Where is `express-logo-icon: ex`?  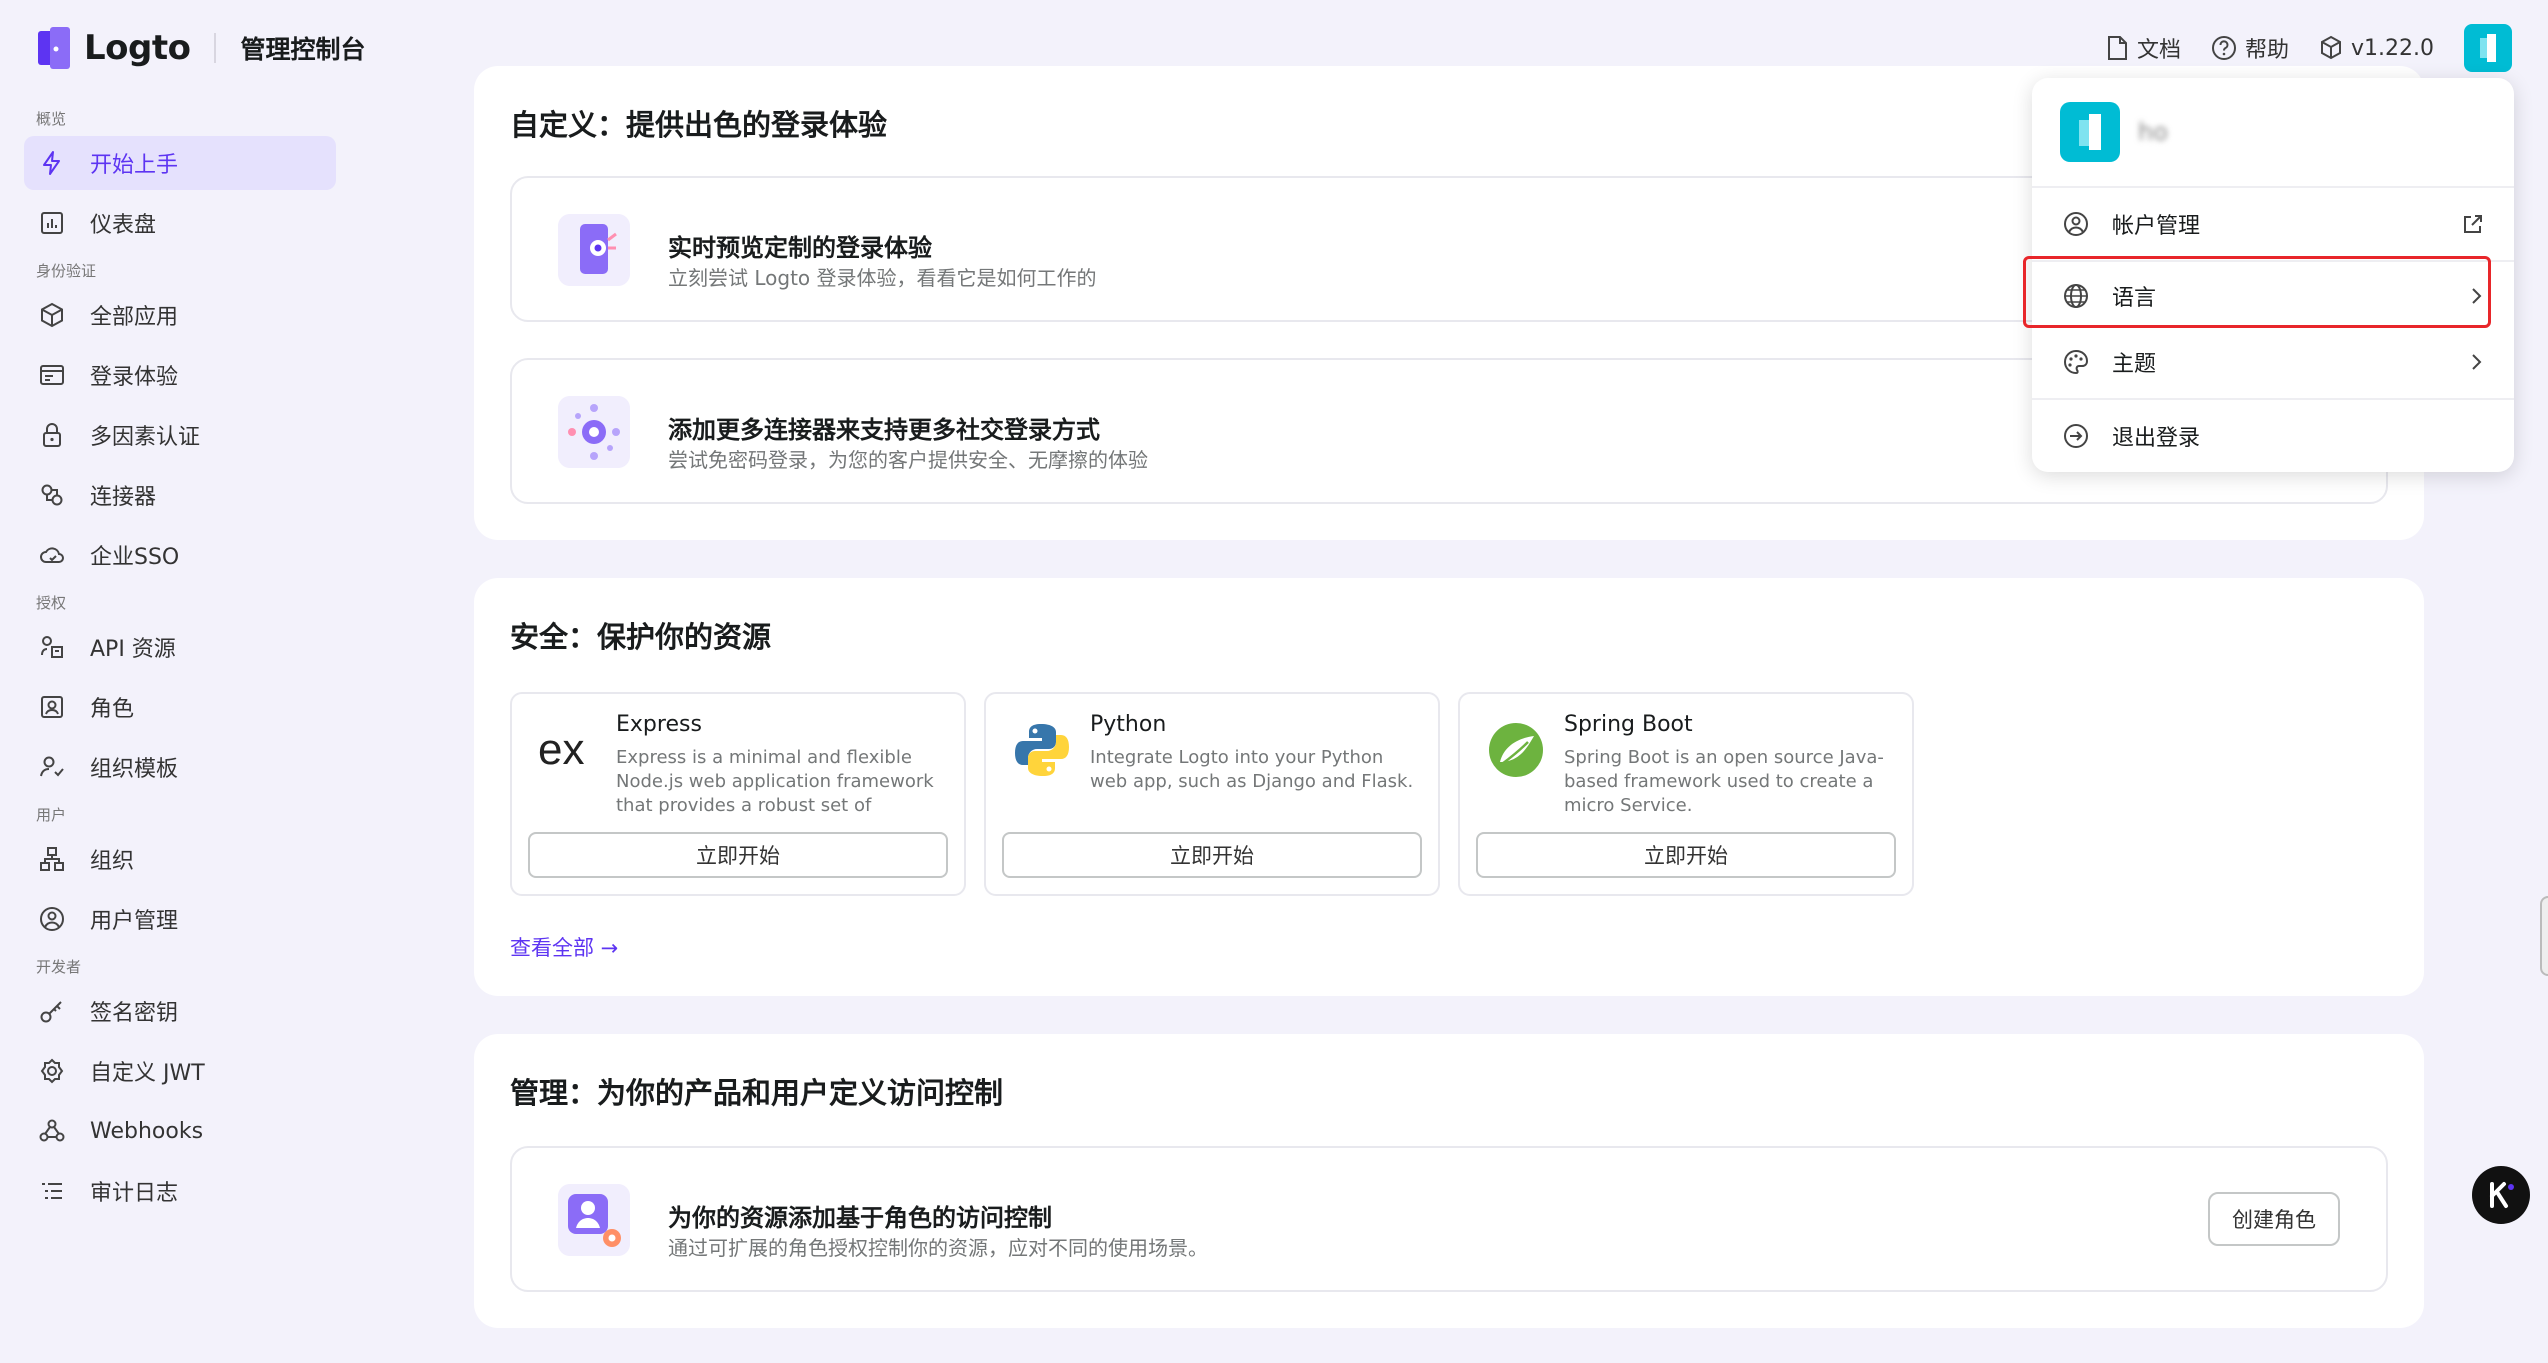 express-logo-icon: ex is located at coordinates (561, 749).